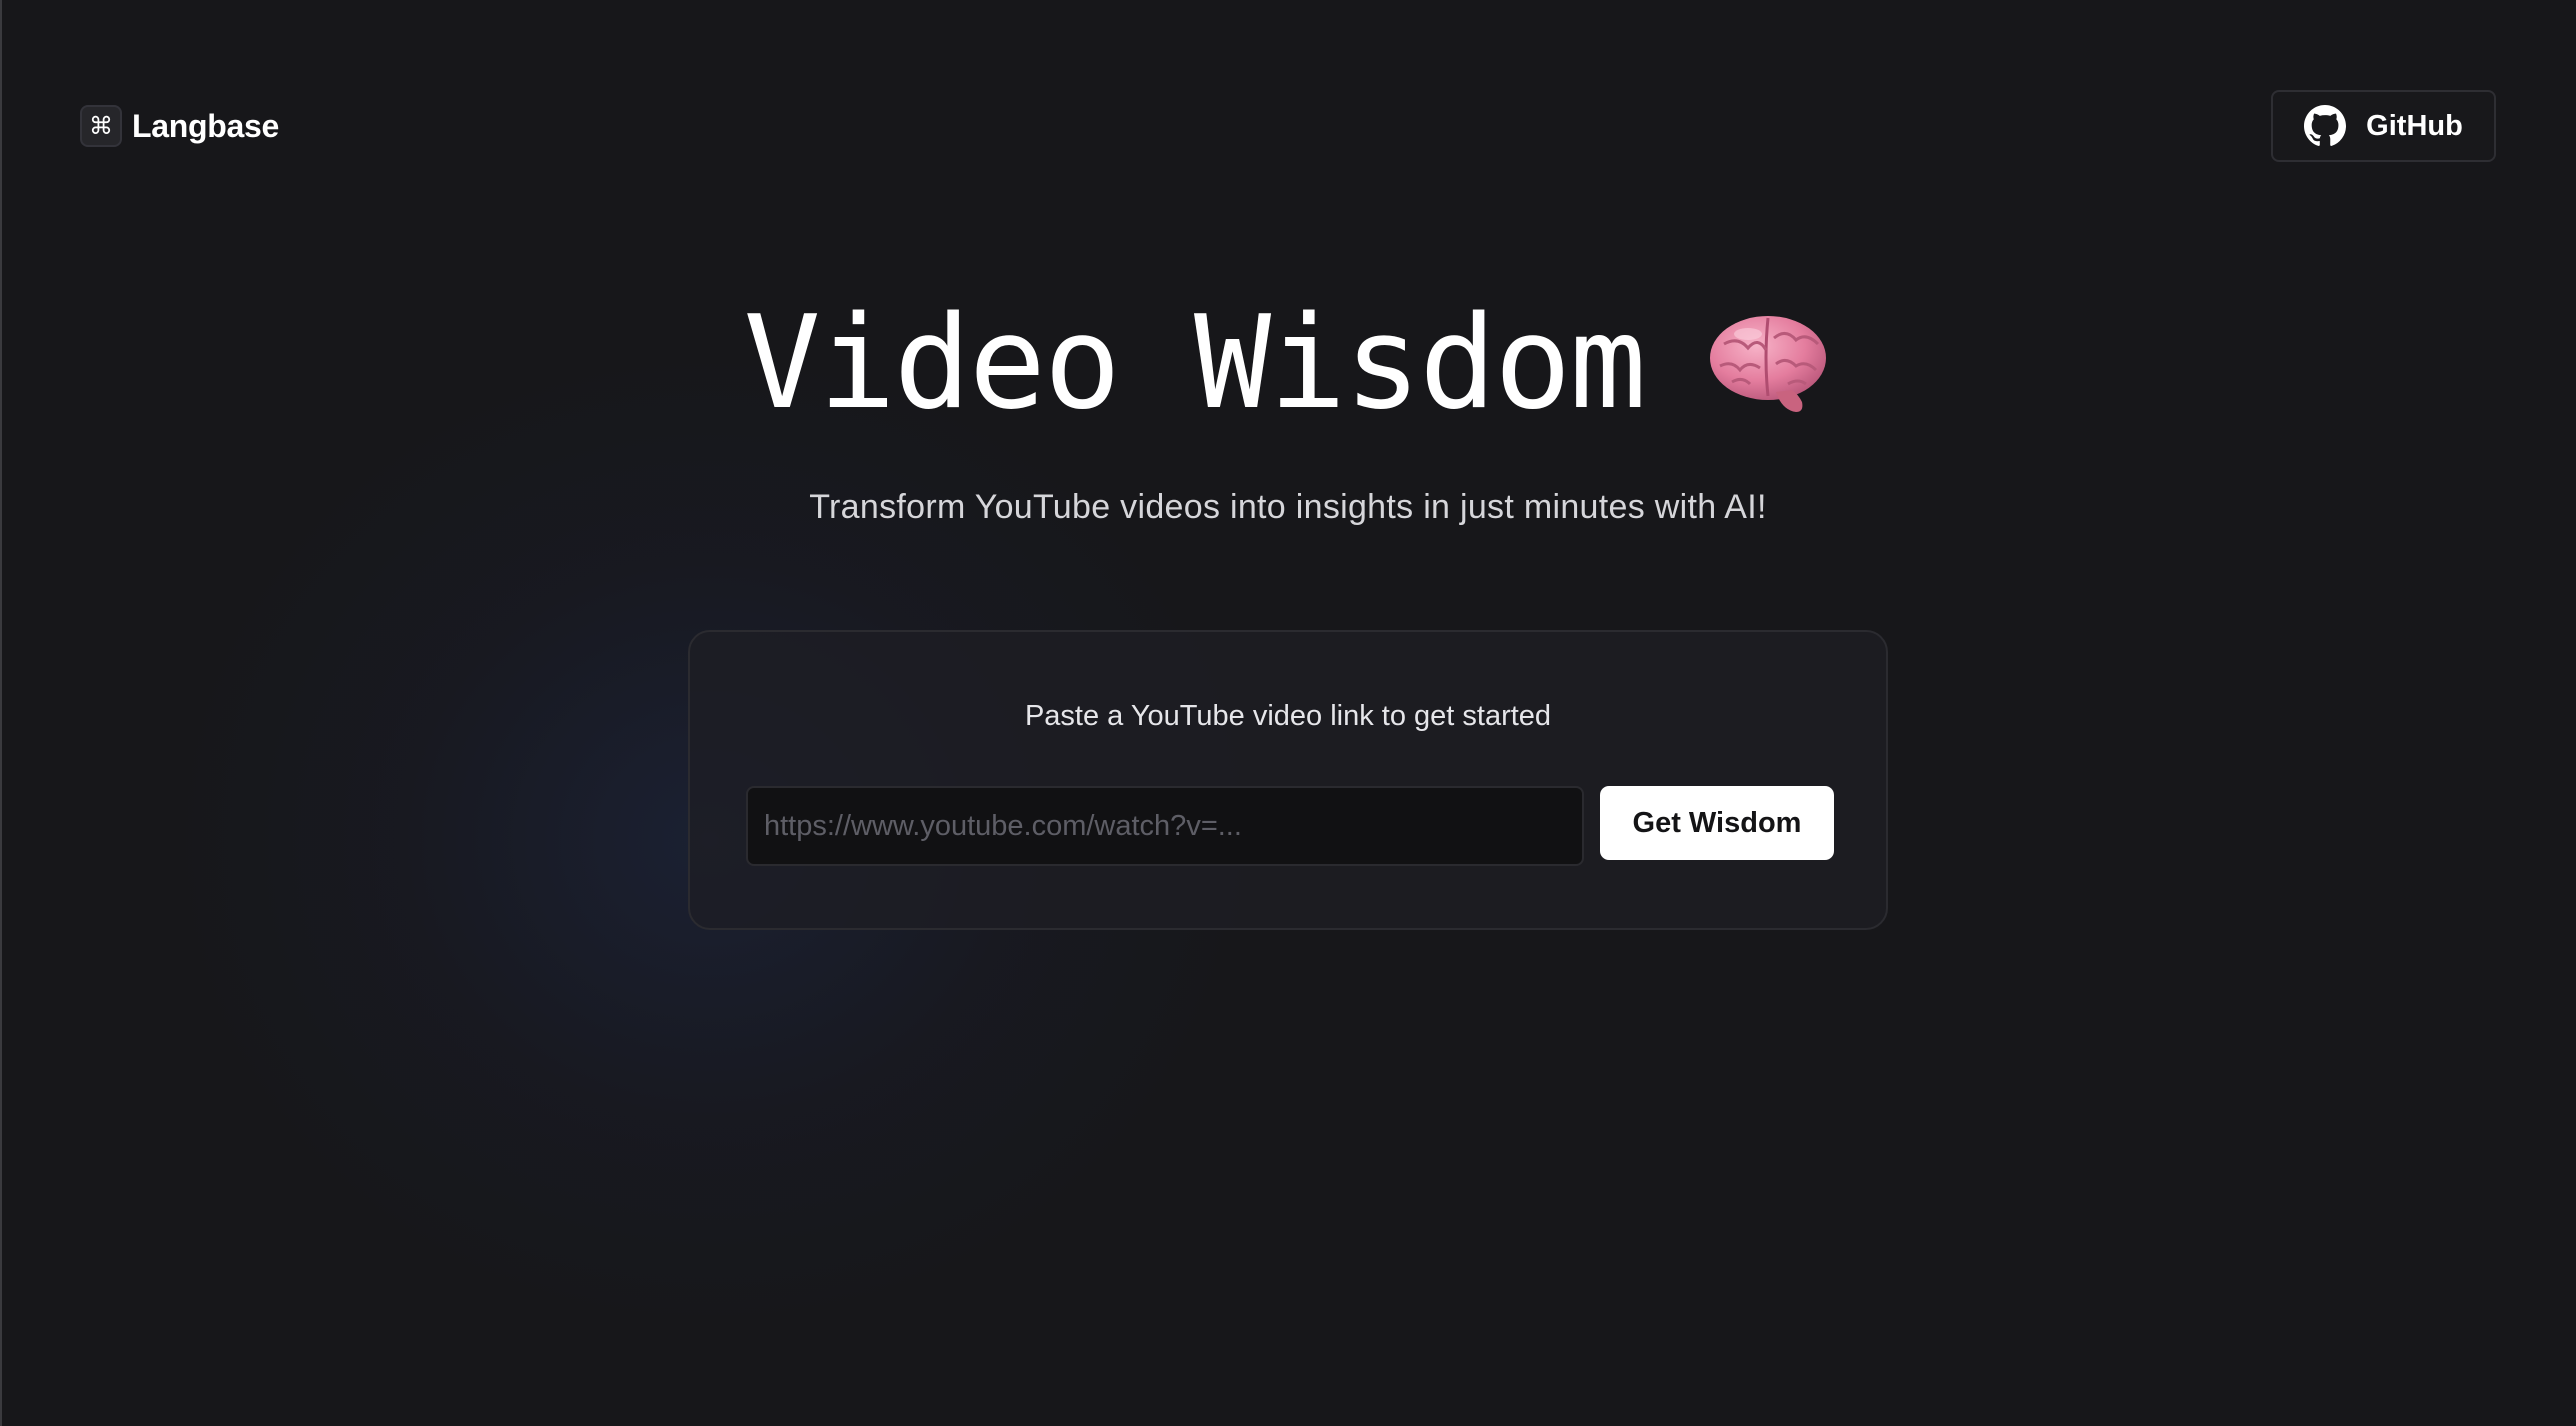 This screenshot has height=1426, width=2576. I want to click on page-title: Video Wisdom, so click(1195, 363).